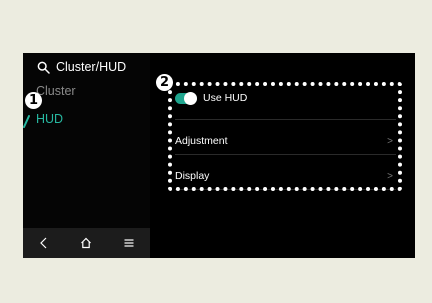 The image size is (432, 303). I want to click on page-title: Cluster/HUD, so click(91, 67).